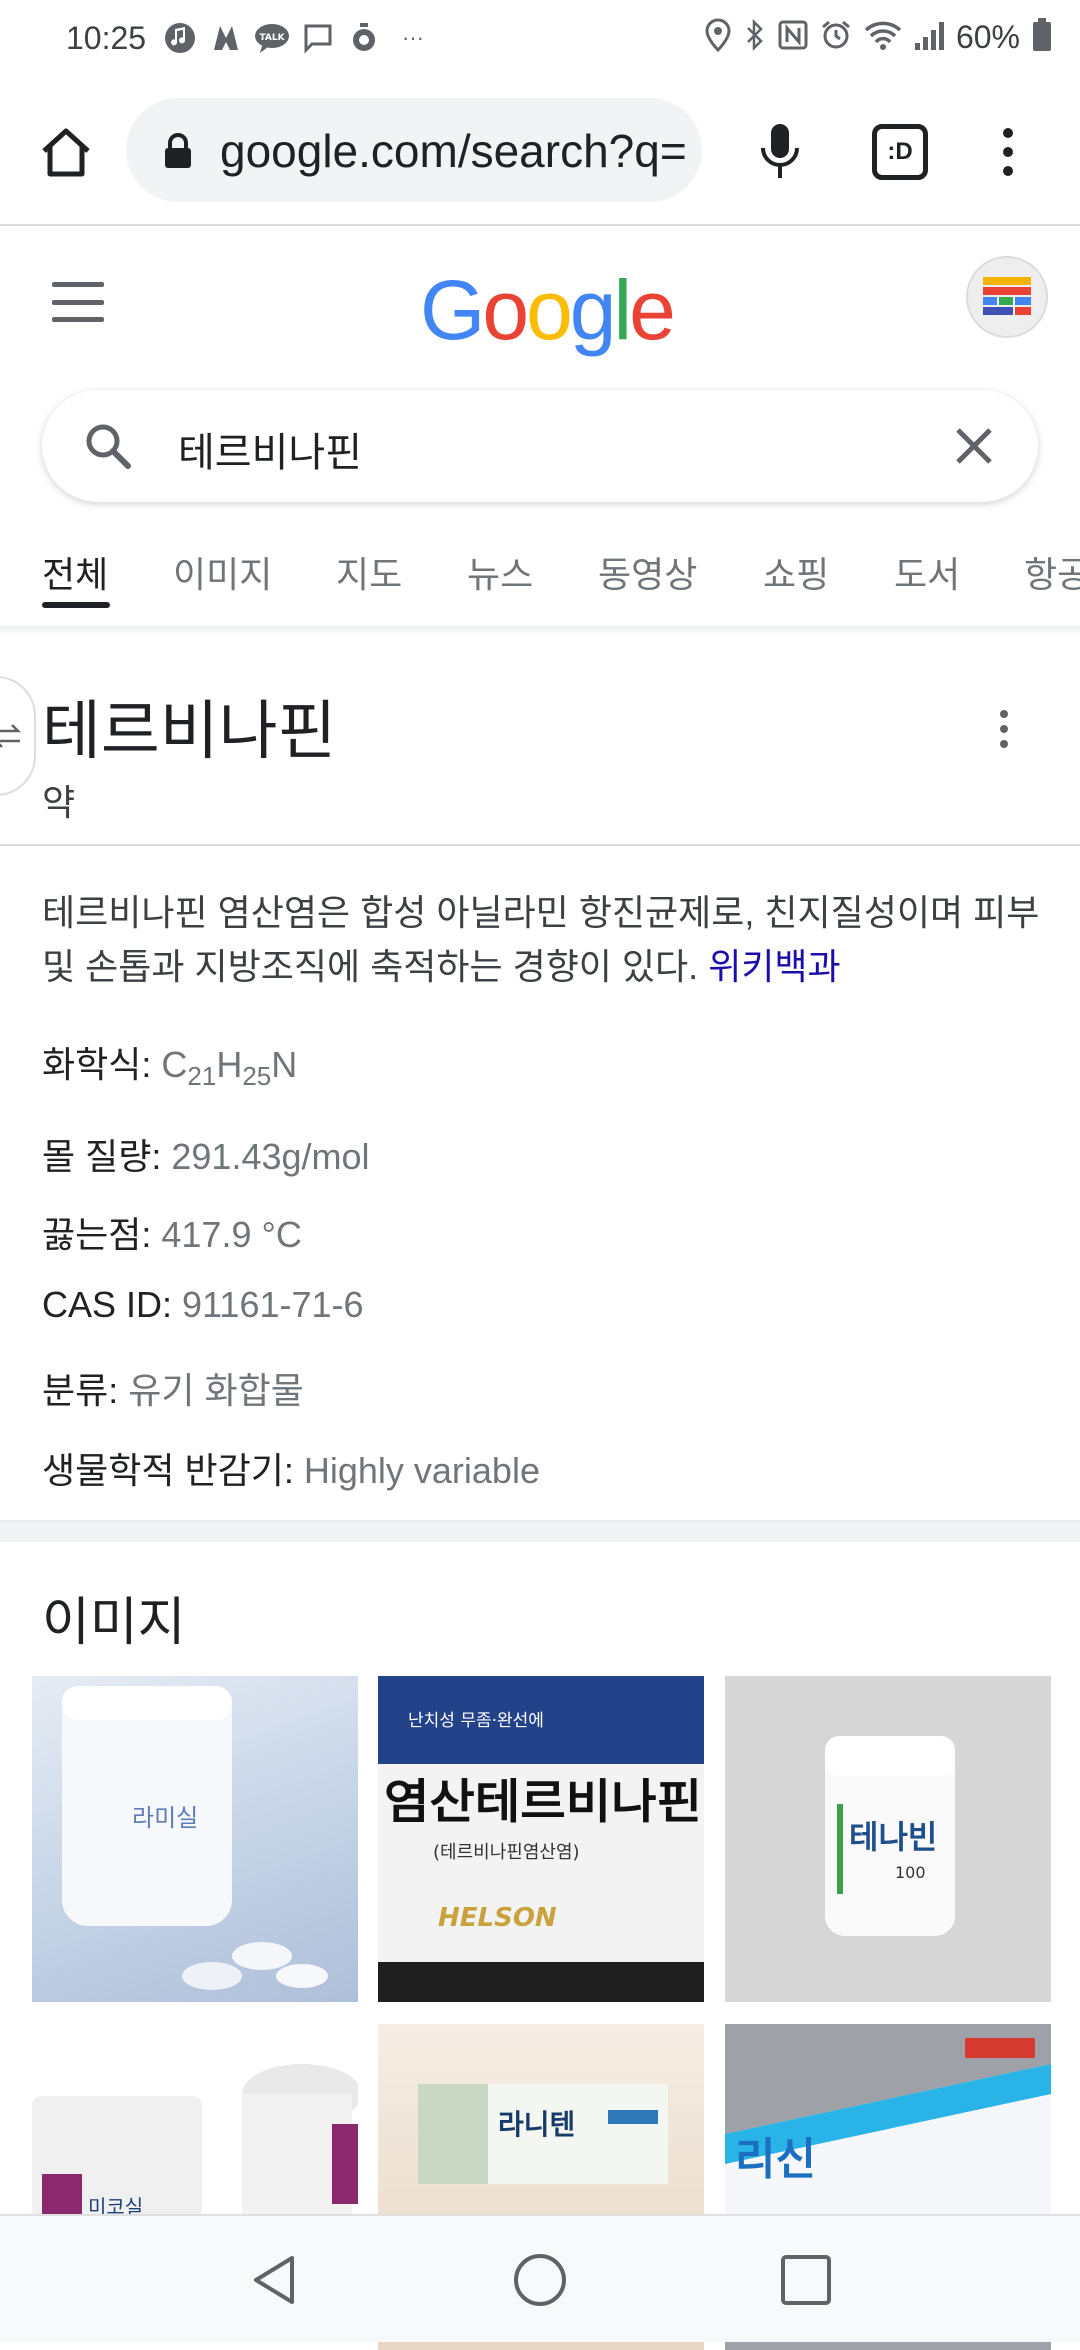  I want to click on formula-value: C21H25N, so click(229, 1067).